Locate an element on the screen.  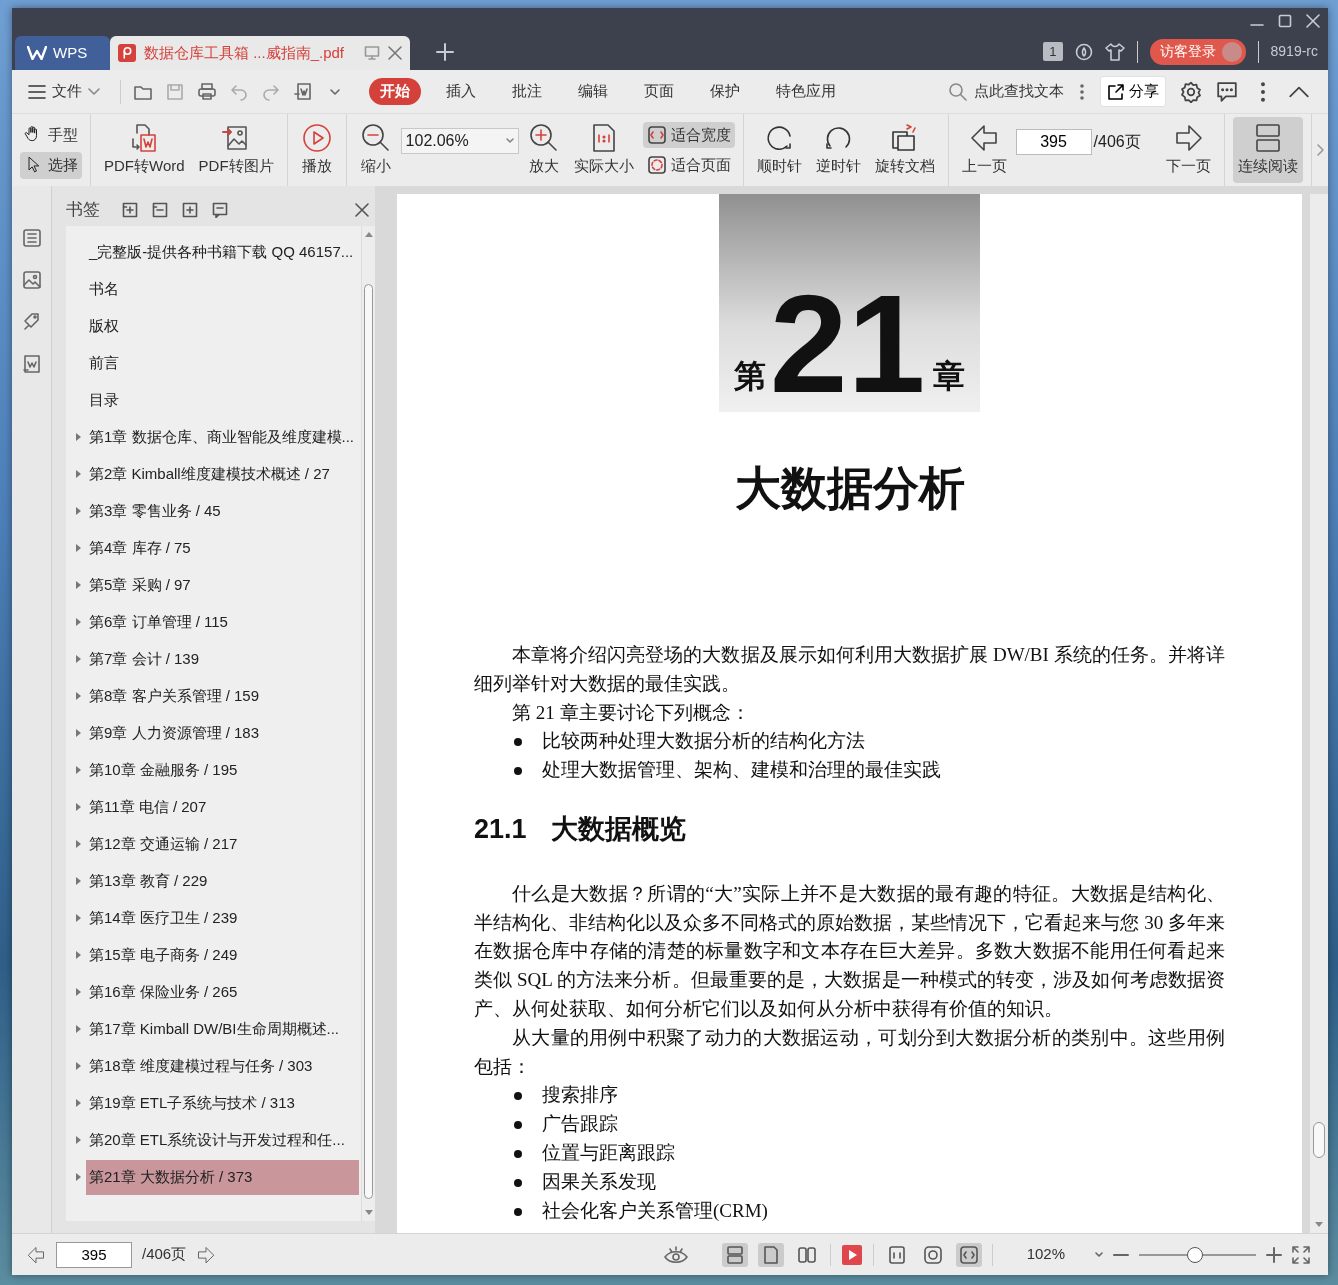
toolbar-button: 下一页 is located at coordinates (1188, 150).